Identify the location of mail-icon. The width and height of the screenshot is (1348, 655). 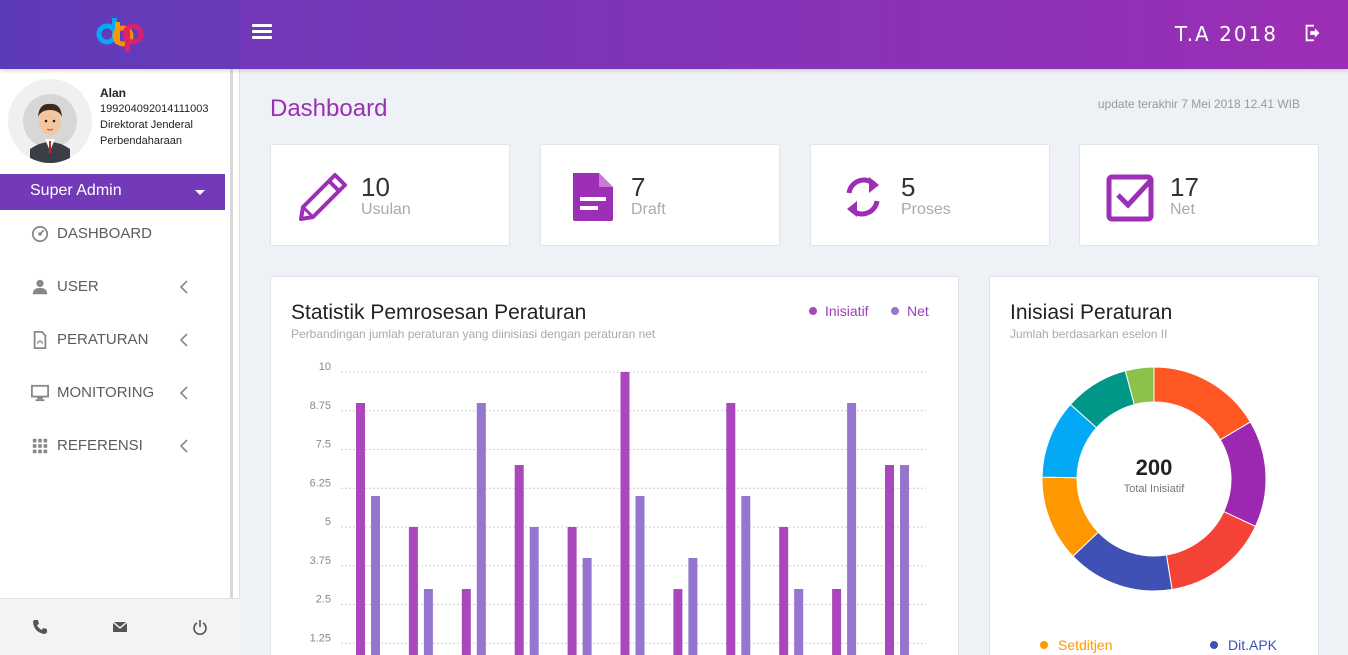
(120, 627).